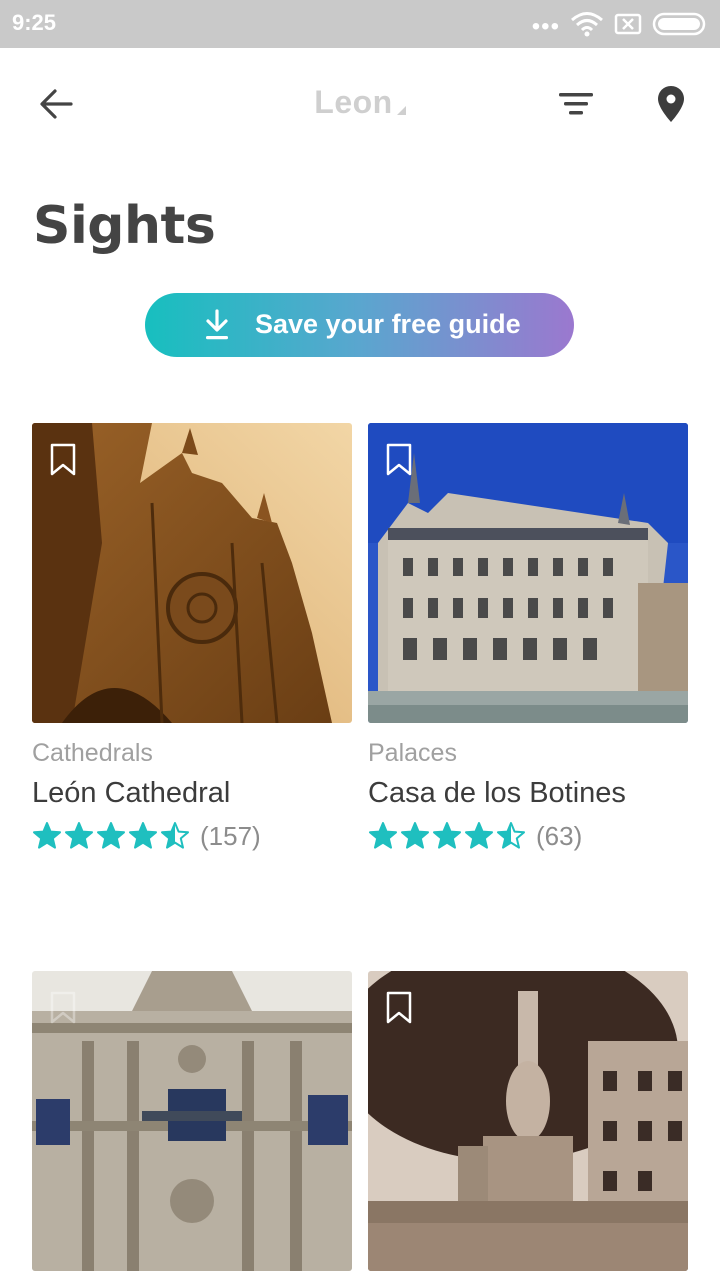 The width and height of the screenshot is (720, 1280). What do you see at coordinates (401, 110) in the screenshot?
I see `caret-down-icon` at bounding box center [401, 110].